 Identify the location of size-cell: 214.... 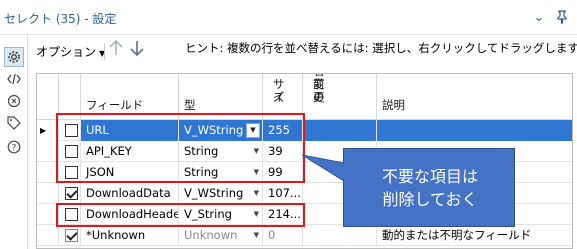
(283, 214).